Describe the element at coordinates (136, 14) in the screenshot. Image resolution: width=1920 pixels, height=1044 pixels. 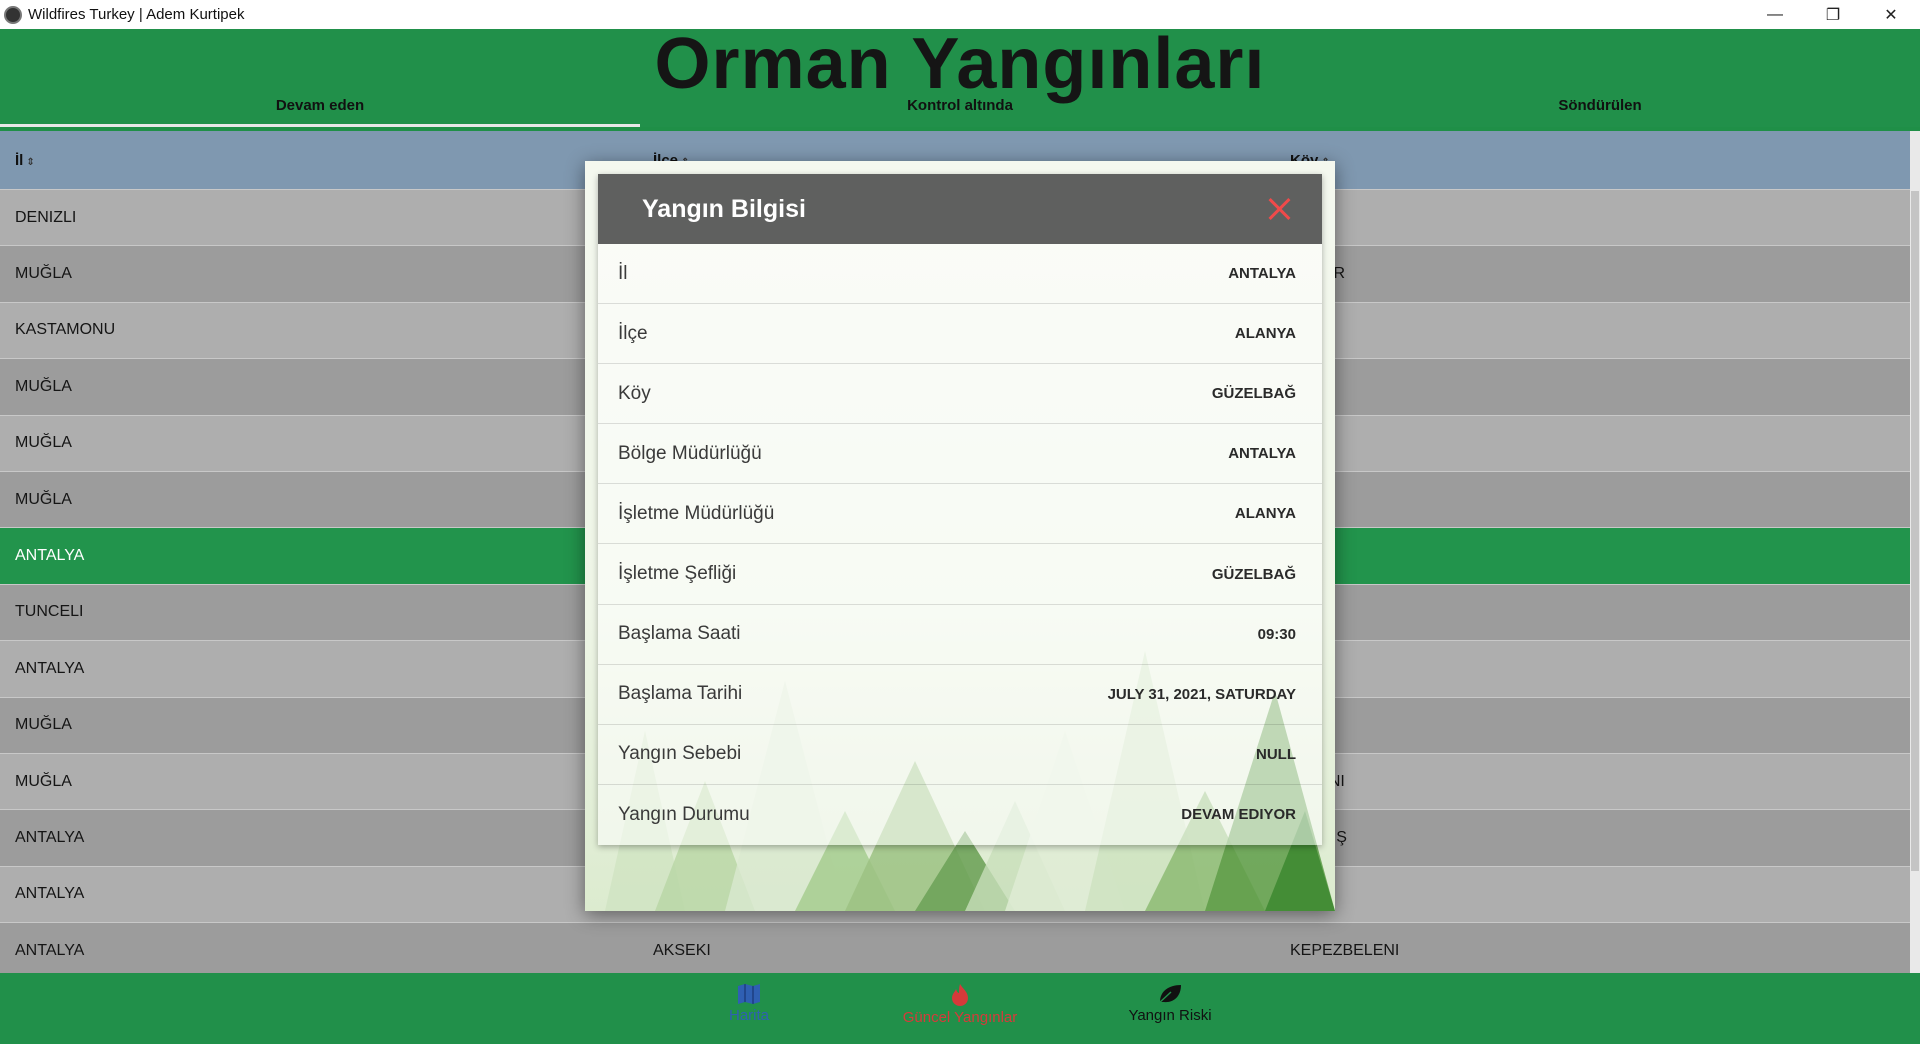
I see `window-title: Wildfires Turkey | Adem Kurtipek` at that location.